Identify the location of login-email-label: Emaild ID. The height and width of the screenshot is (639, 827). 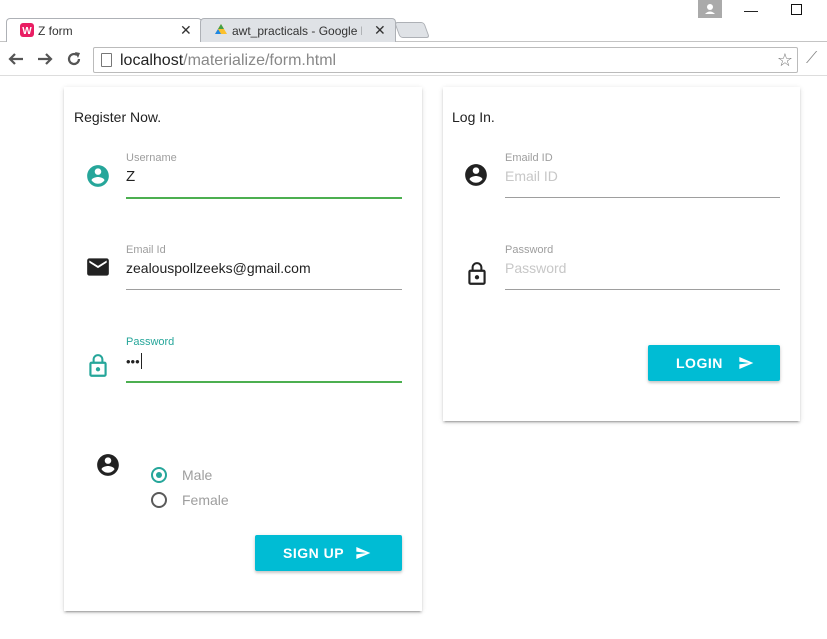
(529, 158).